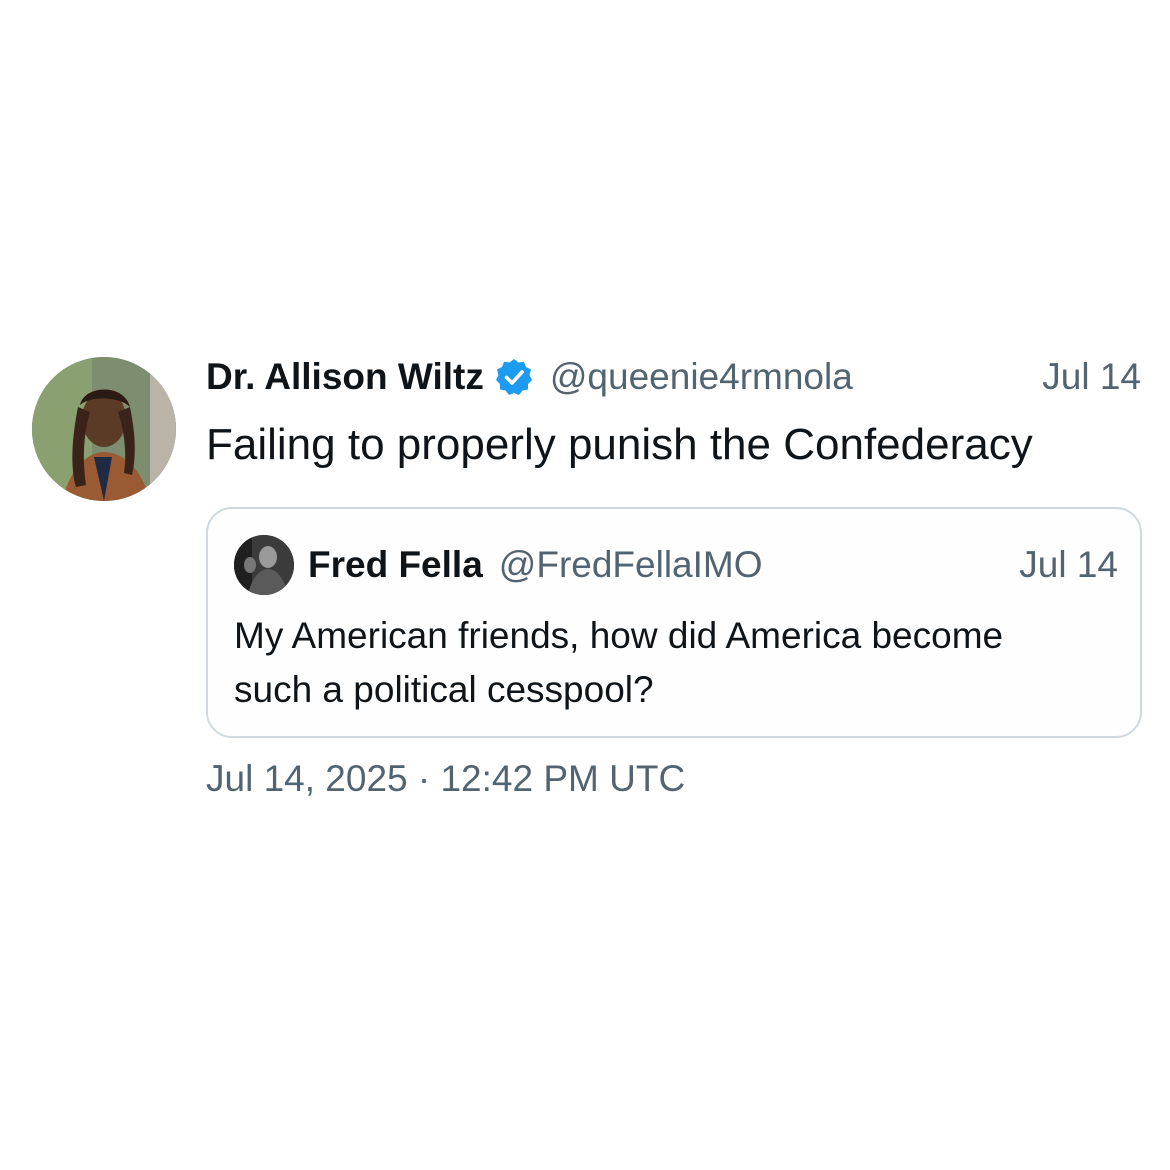 This screenshot has height=1170, width=1170. Describe the element at coordinates (631, 565) in the screenshot. I see `quoted-author-handle: @FredFellaIMO` at that location.